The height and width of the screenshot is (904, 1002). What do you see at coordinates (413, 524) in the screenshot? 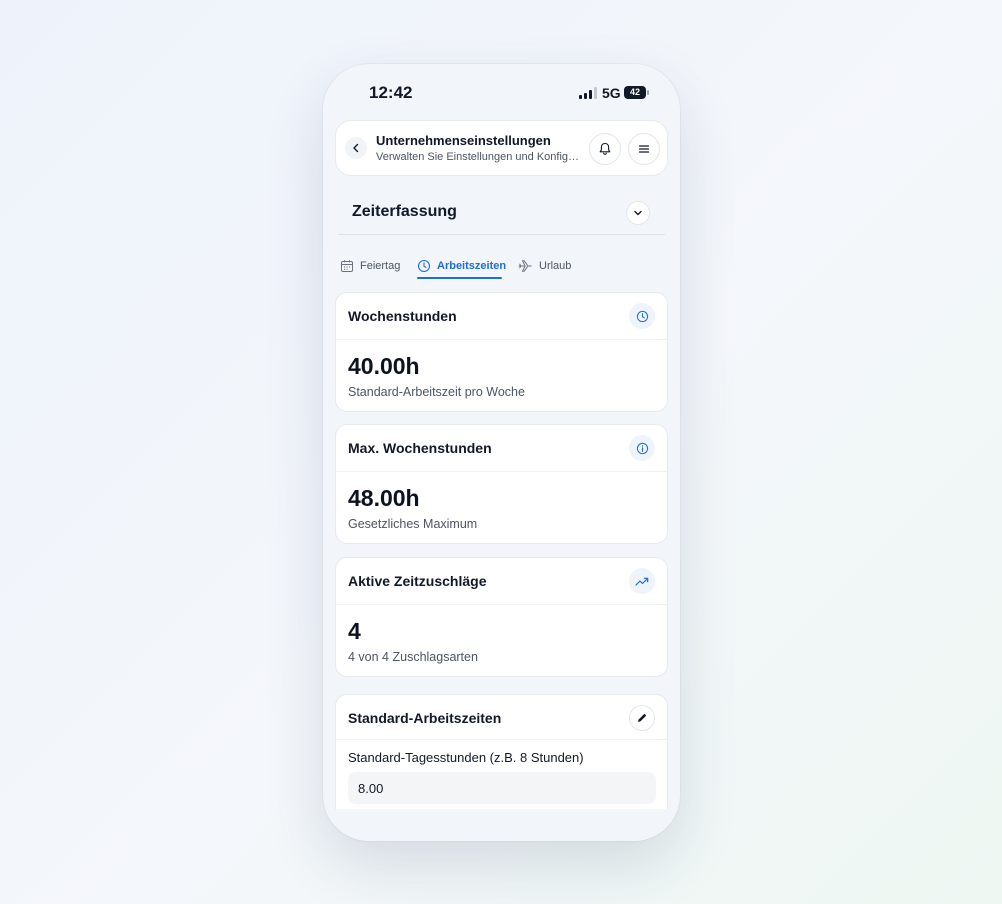
I see `card-description: Gesetzliches Maximum` at bounding box center [413, 524].